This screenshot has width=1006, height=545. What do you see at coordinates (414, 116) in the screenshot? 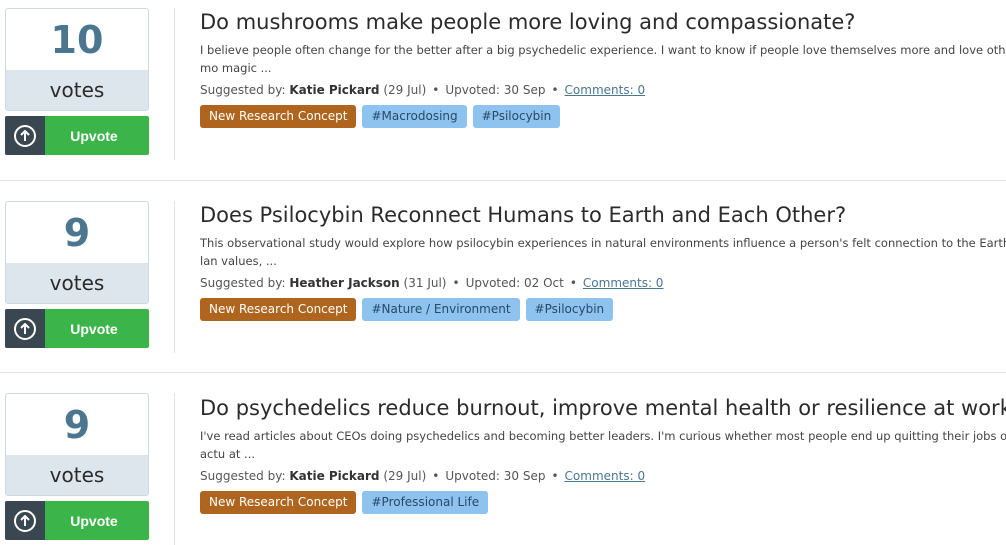
I see `tag-macrodosing: #Macrodosing` at bounding box center [414, 116].